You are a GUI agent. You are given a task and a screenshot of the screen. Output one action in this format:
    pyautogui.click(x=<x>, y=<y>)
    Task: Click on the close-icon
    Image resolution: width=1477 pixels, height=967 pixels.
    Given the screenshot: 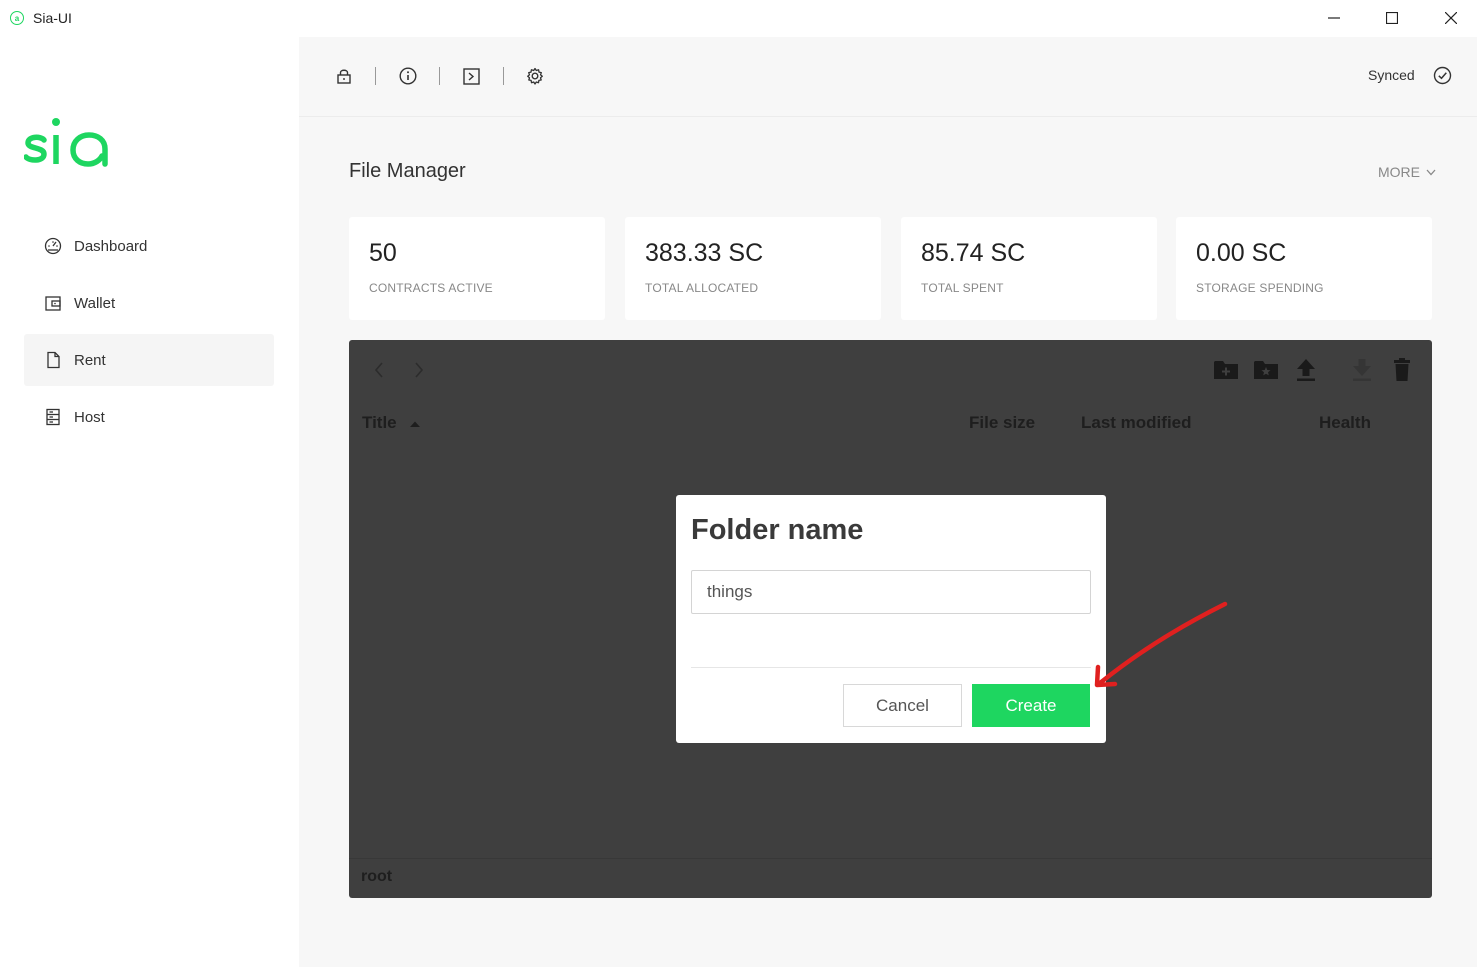 What is the action you would take?
    pyautogui.click(x=1451, y=18)
    